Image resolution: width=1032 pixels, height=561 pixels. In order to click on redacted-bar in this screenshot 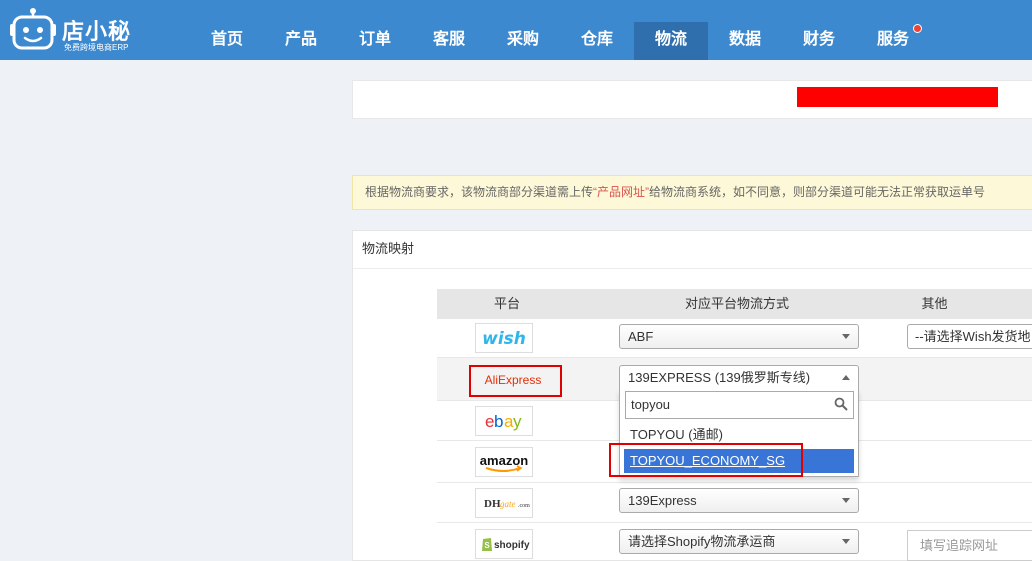, I will do `click(897, 97)`.